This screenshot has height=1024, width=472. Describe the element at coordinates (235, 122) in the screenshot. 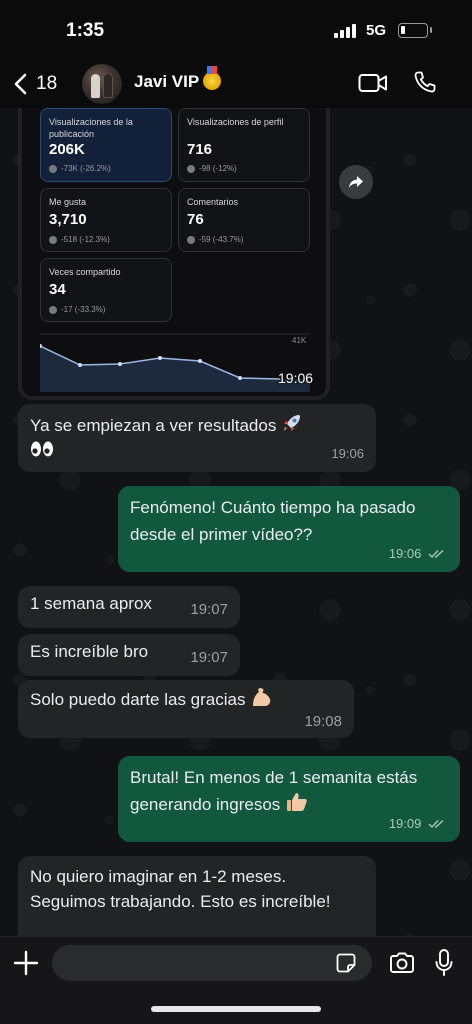

I see `stat-label: Visualizaciones de perfil` at that location.